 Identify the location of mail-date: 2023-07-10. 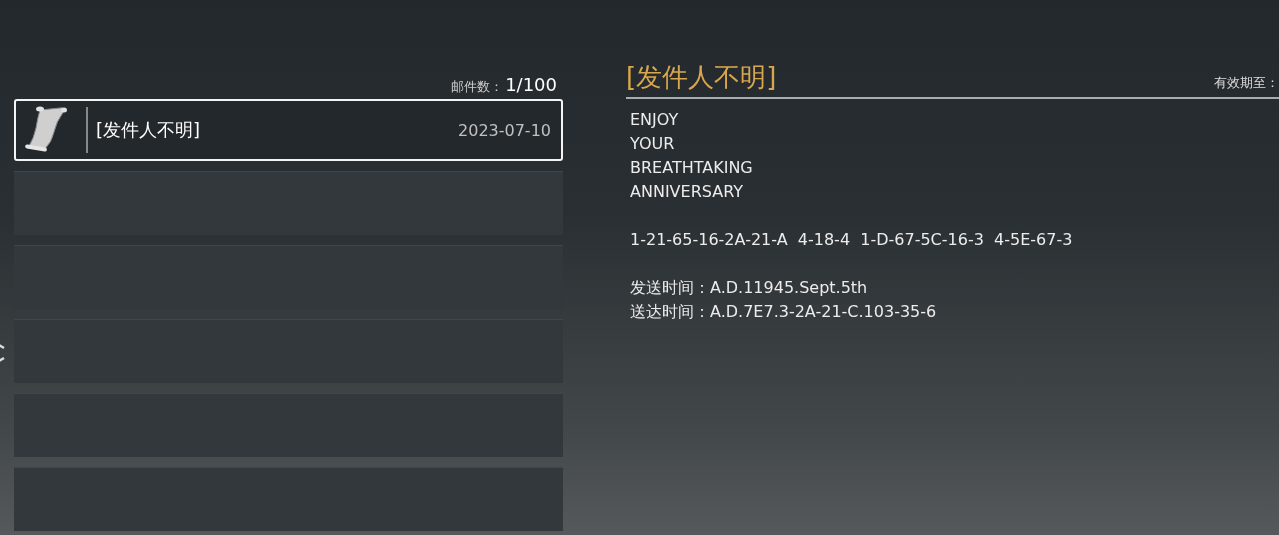
(504, 130).